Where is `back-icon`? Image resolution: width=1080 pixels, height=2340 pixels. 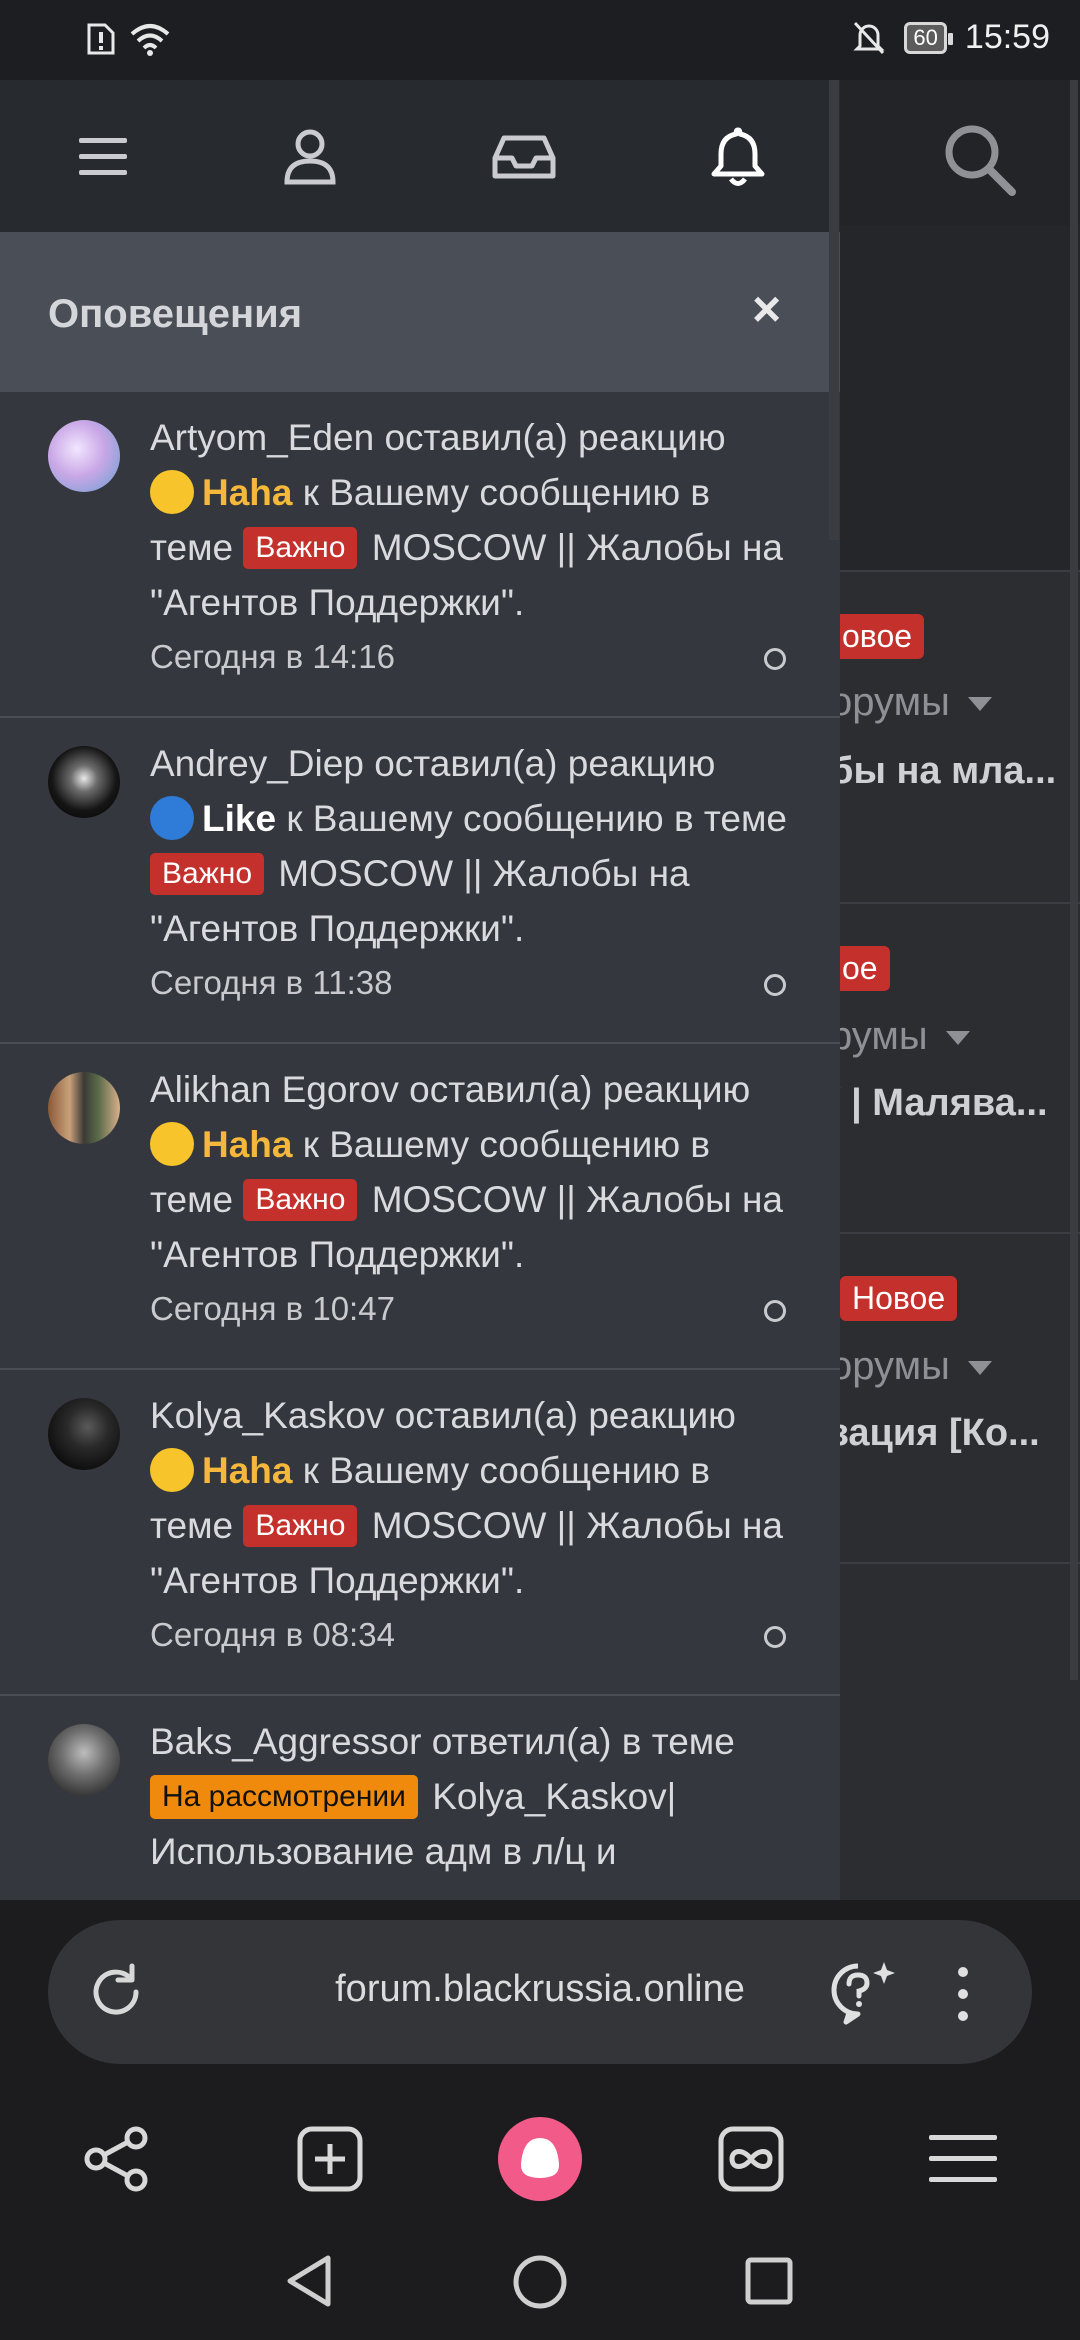 back-icon is located at coordinates (309, 2281).